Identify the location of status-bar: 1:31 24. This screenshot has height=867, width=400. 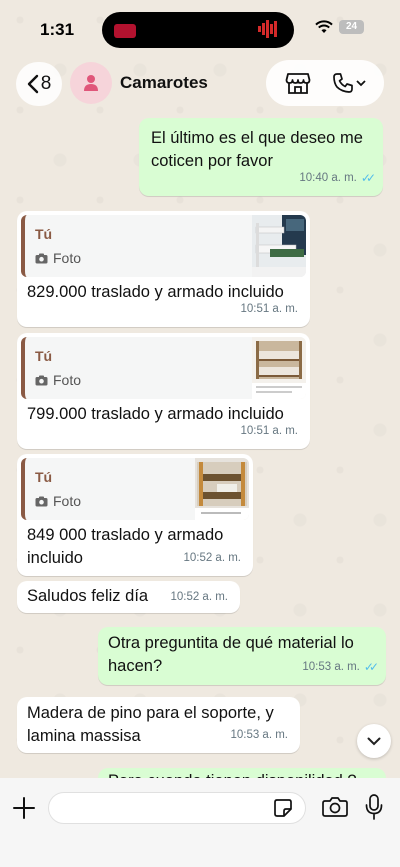
(200, 29).